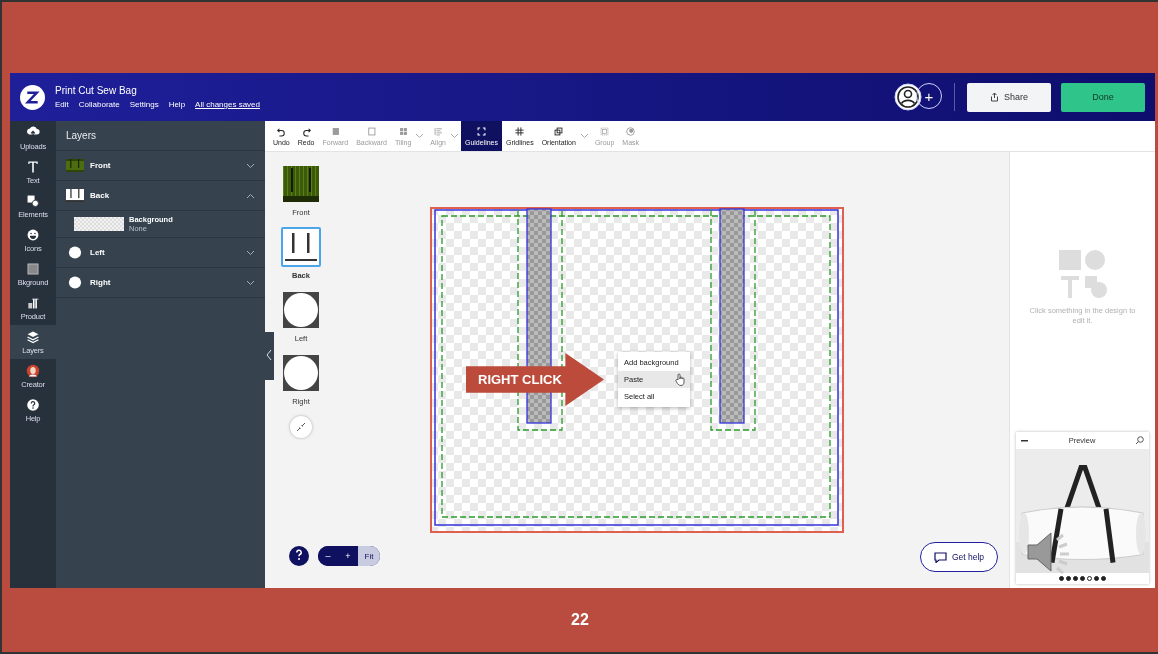 The height and width of the screenshot is (654, 1158). What do you see at coordinates (99, 104) in the screenshot?
I see `menu-item: Collaborate` at bounding box center [99, 104].